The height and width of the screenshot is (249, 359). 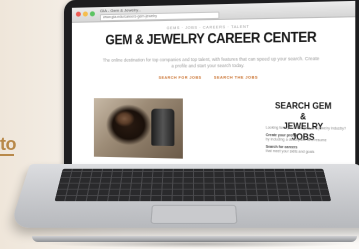 What do you see at coordinates (78, 14) in the screenshot?
I see `close-window-icon` at bounding box center [78, 14].